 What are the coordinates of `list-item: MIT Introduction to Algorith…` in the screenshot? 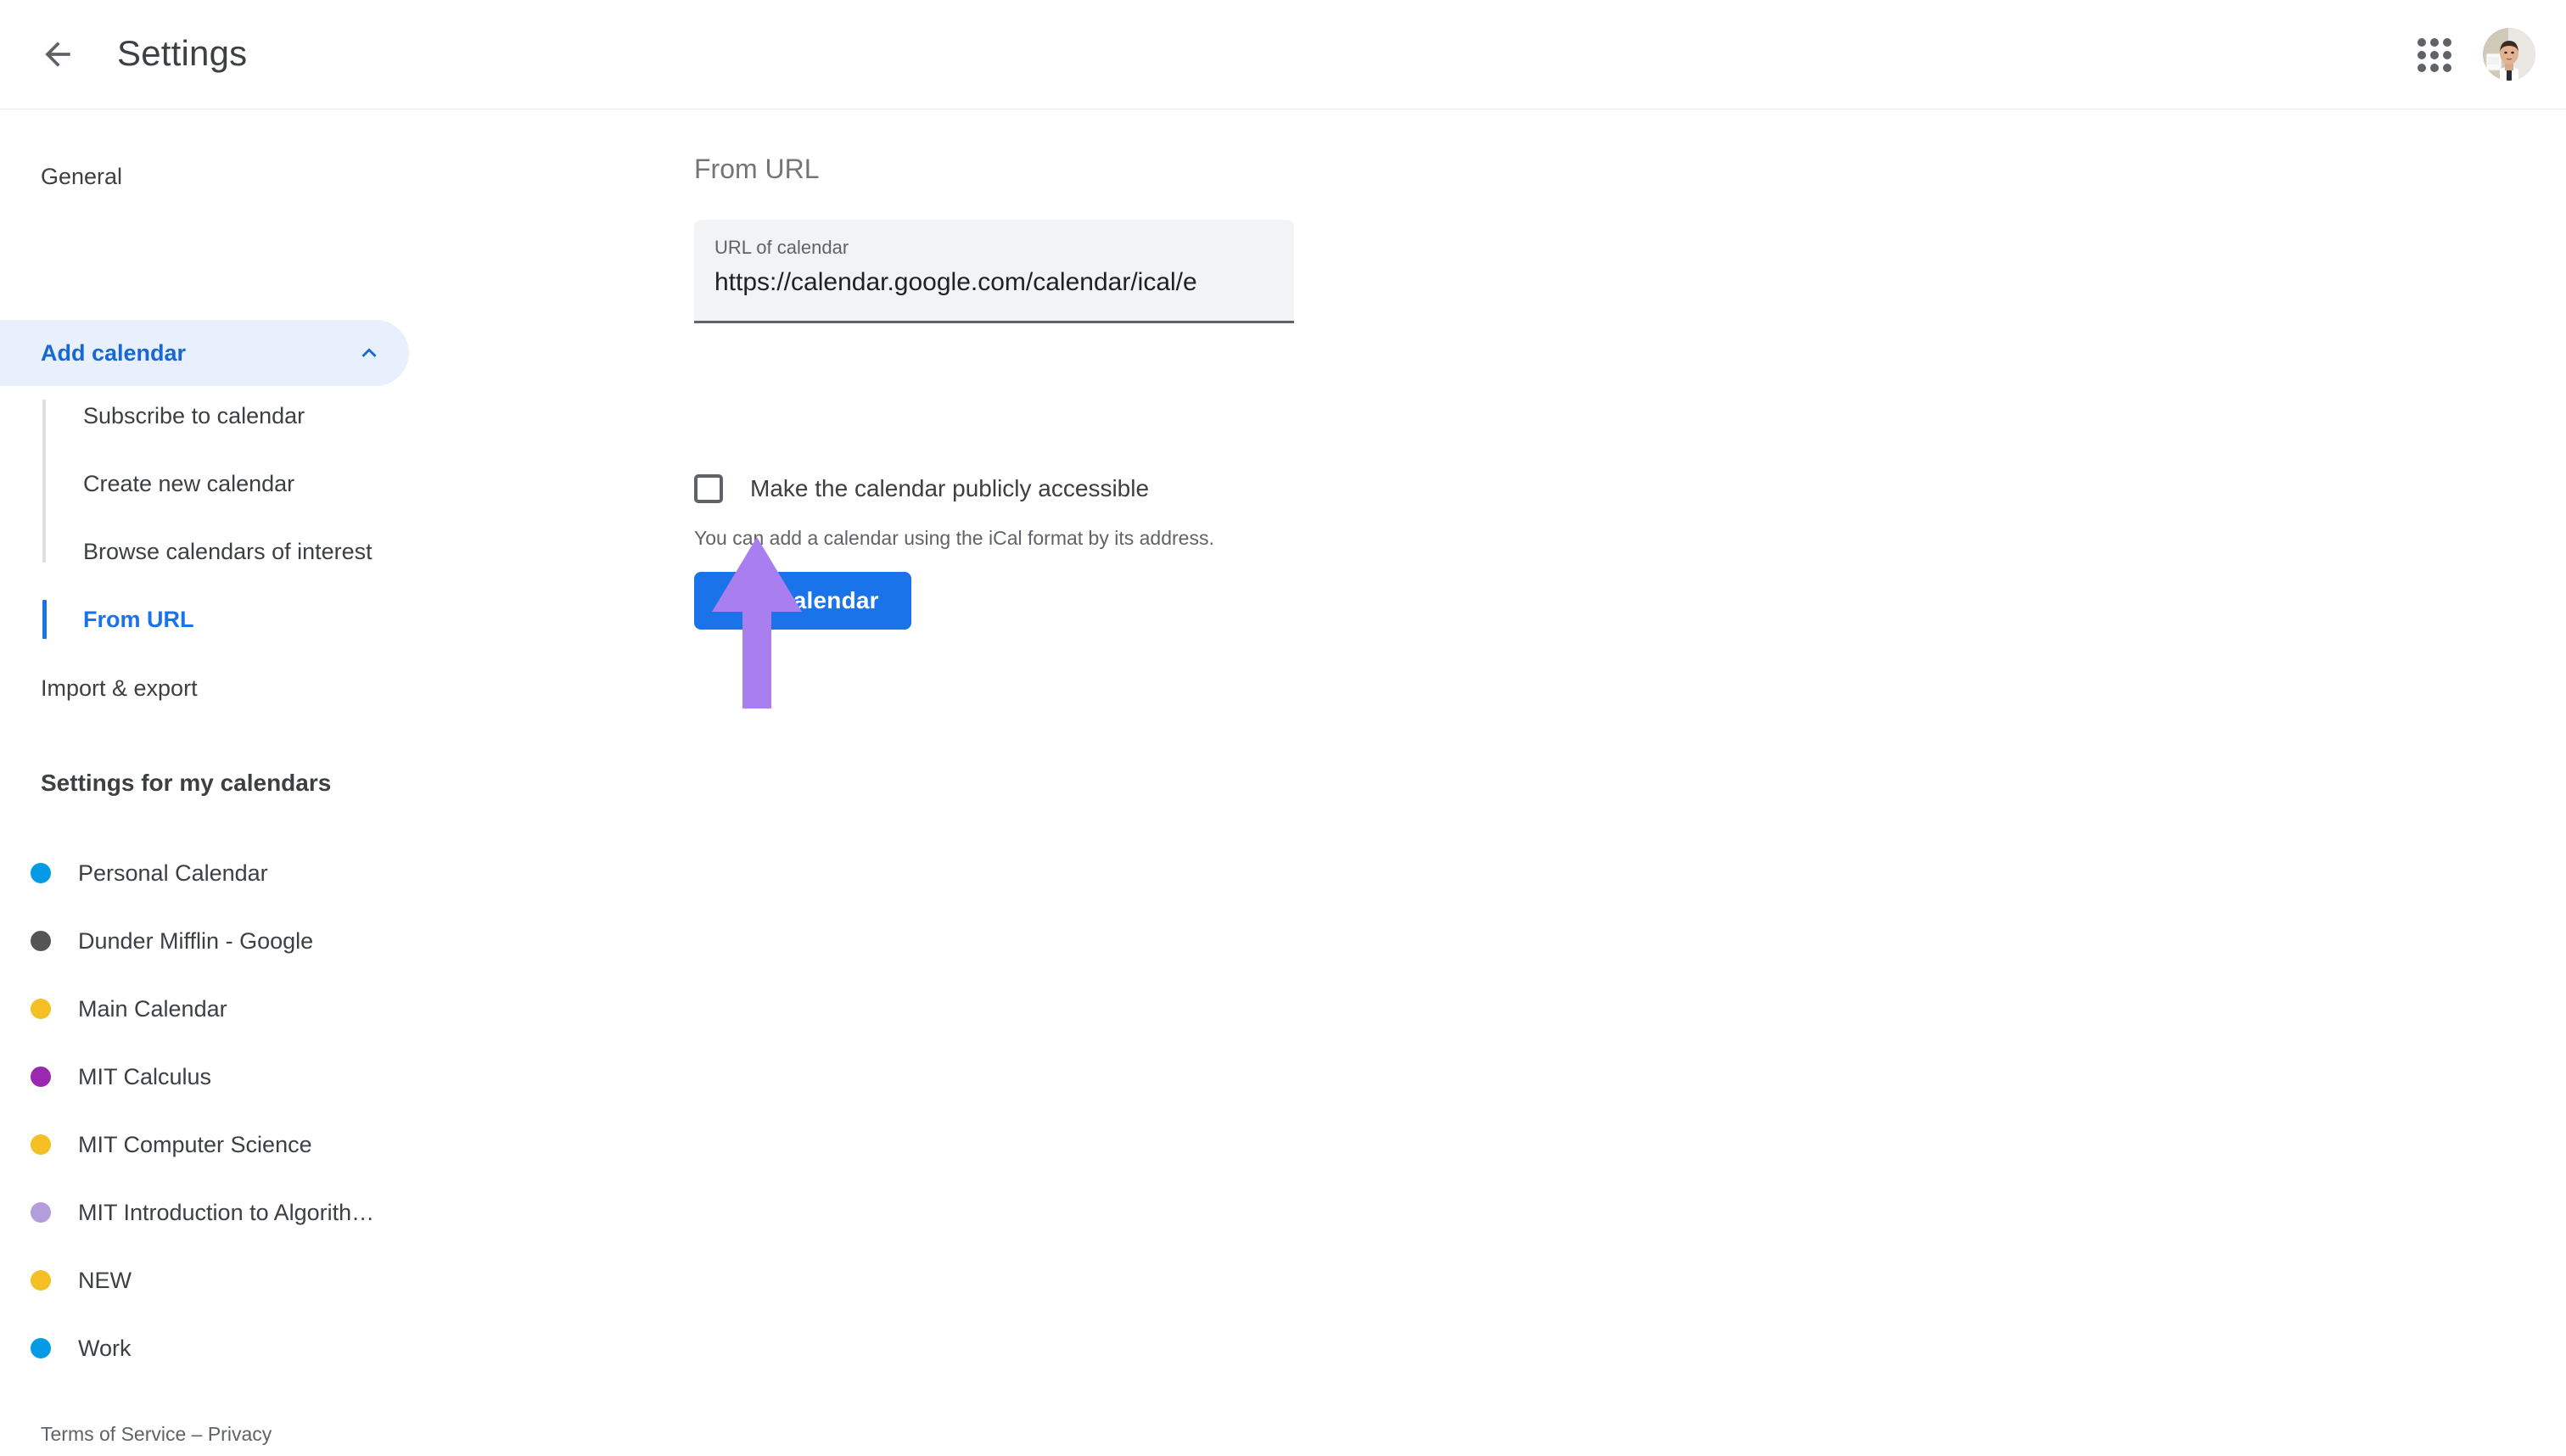 It's located at (343, 1212).